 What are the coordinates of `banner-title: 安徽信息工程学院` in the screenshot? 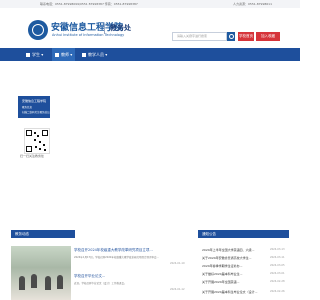 It's located at (34, 101).